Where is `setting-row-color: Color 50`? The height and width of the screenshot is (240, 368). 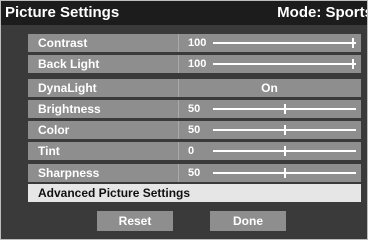
setting-row-color: Color 50 is located at coordinates (194, 130).